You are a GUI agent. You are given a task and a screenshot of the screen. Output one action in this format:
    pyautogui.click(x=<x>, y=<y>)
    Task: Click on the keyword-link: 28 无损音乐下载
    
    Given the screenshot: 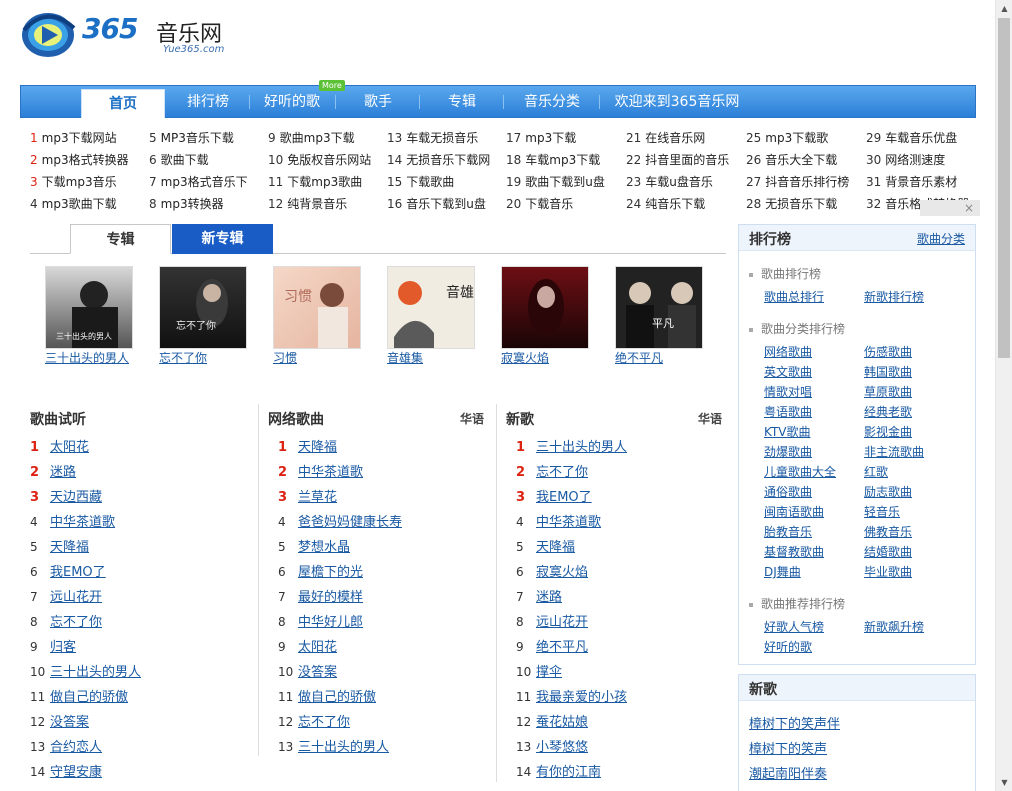 What is the action you would take?
    pyautogui.click(x=791, y=203)
    